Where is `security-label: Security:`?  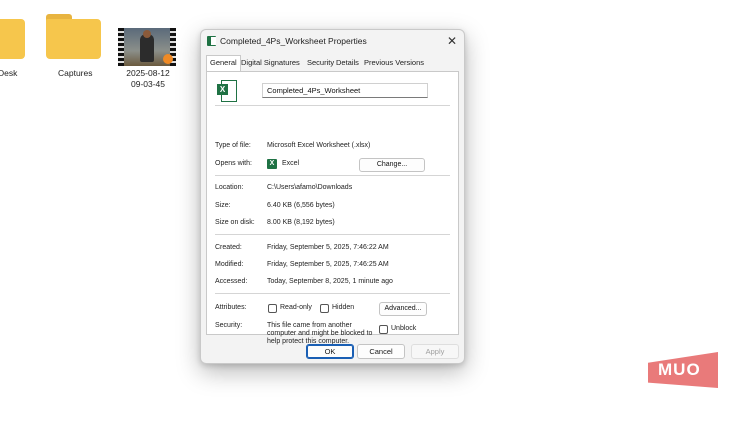
security-label: Security: is located at coordinates (229, 325).